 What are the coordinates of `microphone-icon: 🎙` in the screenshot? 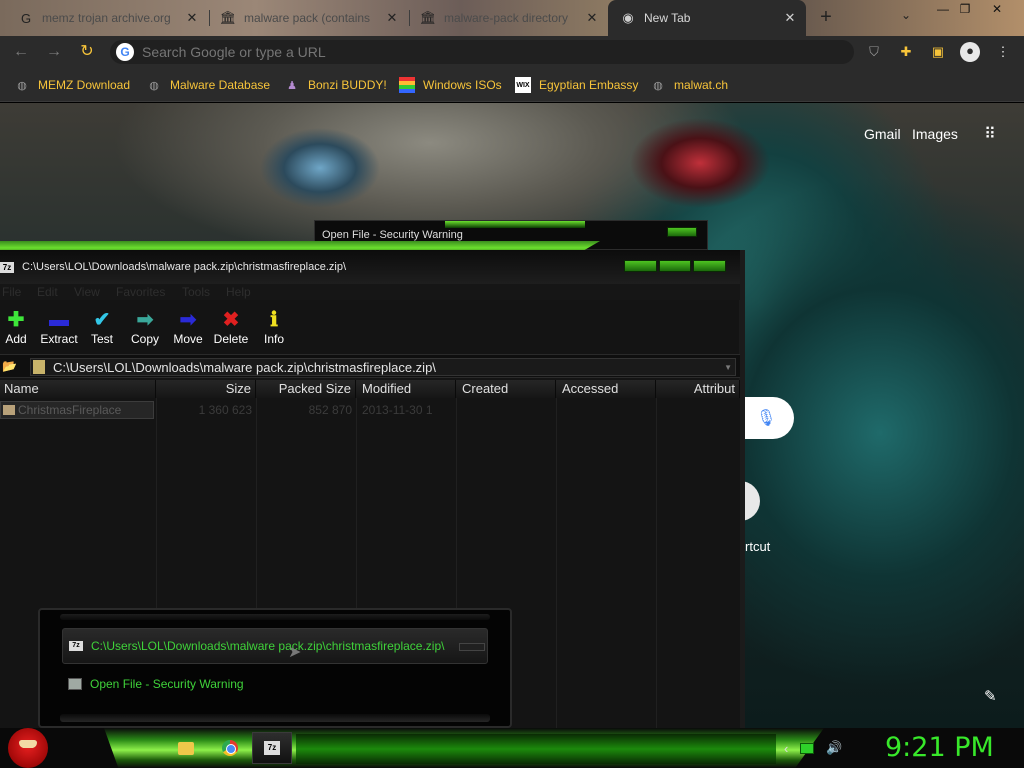 It's located at (766, 418).